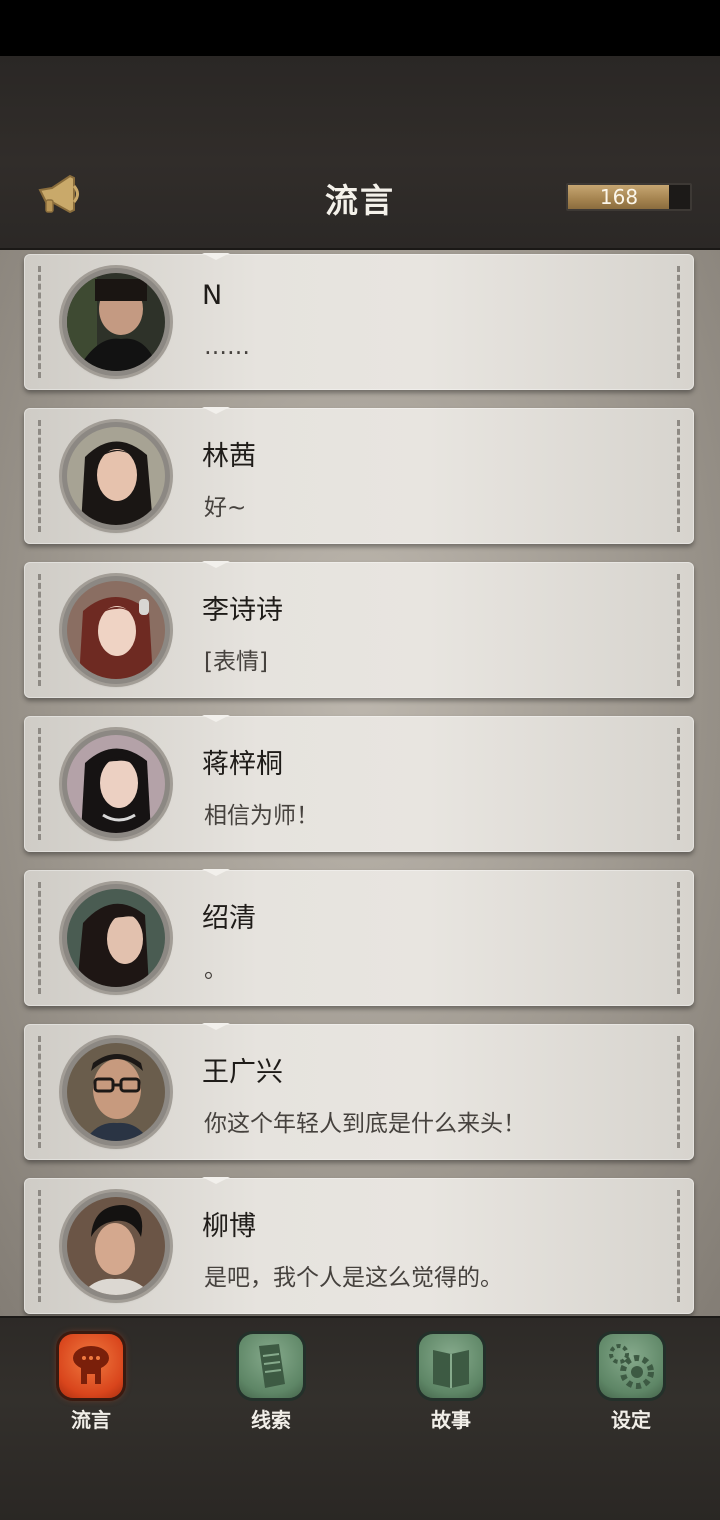 The image size is (720, 1520). I want to click on message-preview: 好~, so click(225, 508).